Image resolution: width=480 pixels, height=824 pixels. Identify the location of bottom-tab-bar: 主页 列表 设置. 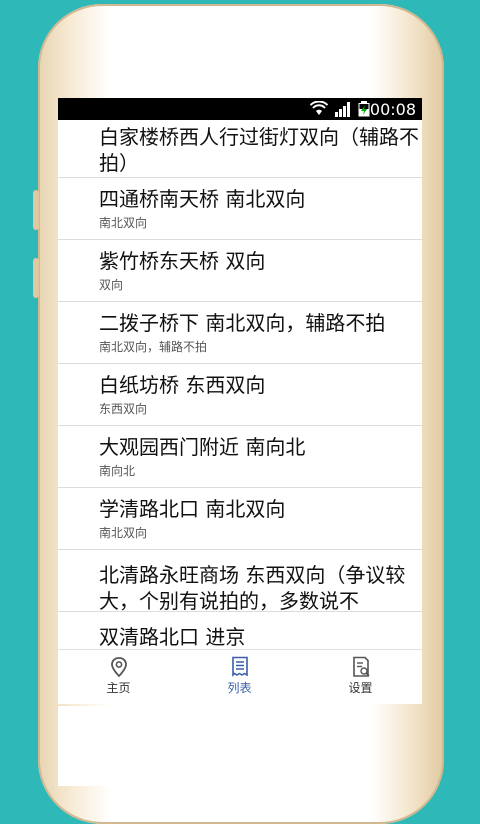
(240, 676).